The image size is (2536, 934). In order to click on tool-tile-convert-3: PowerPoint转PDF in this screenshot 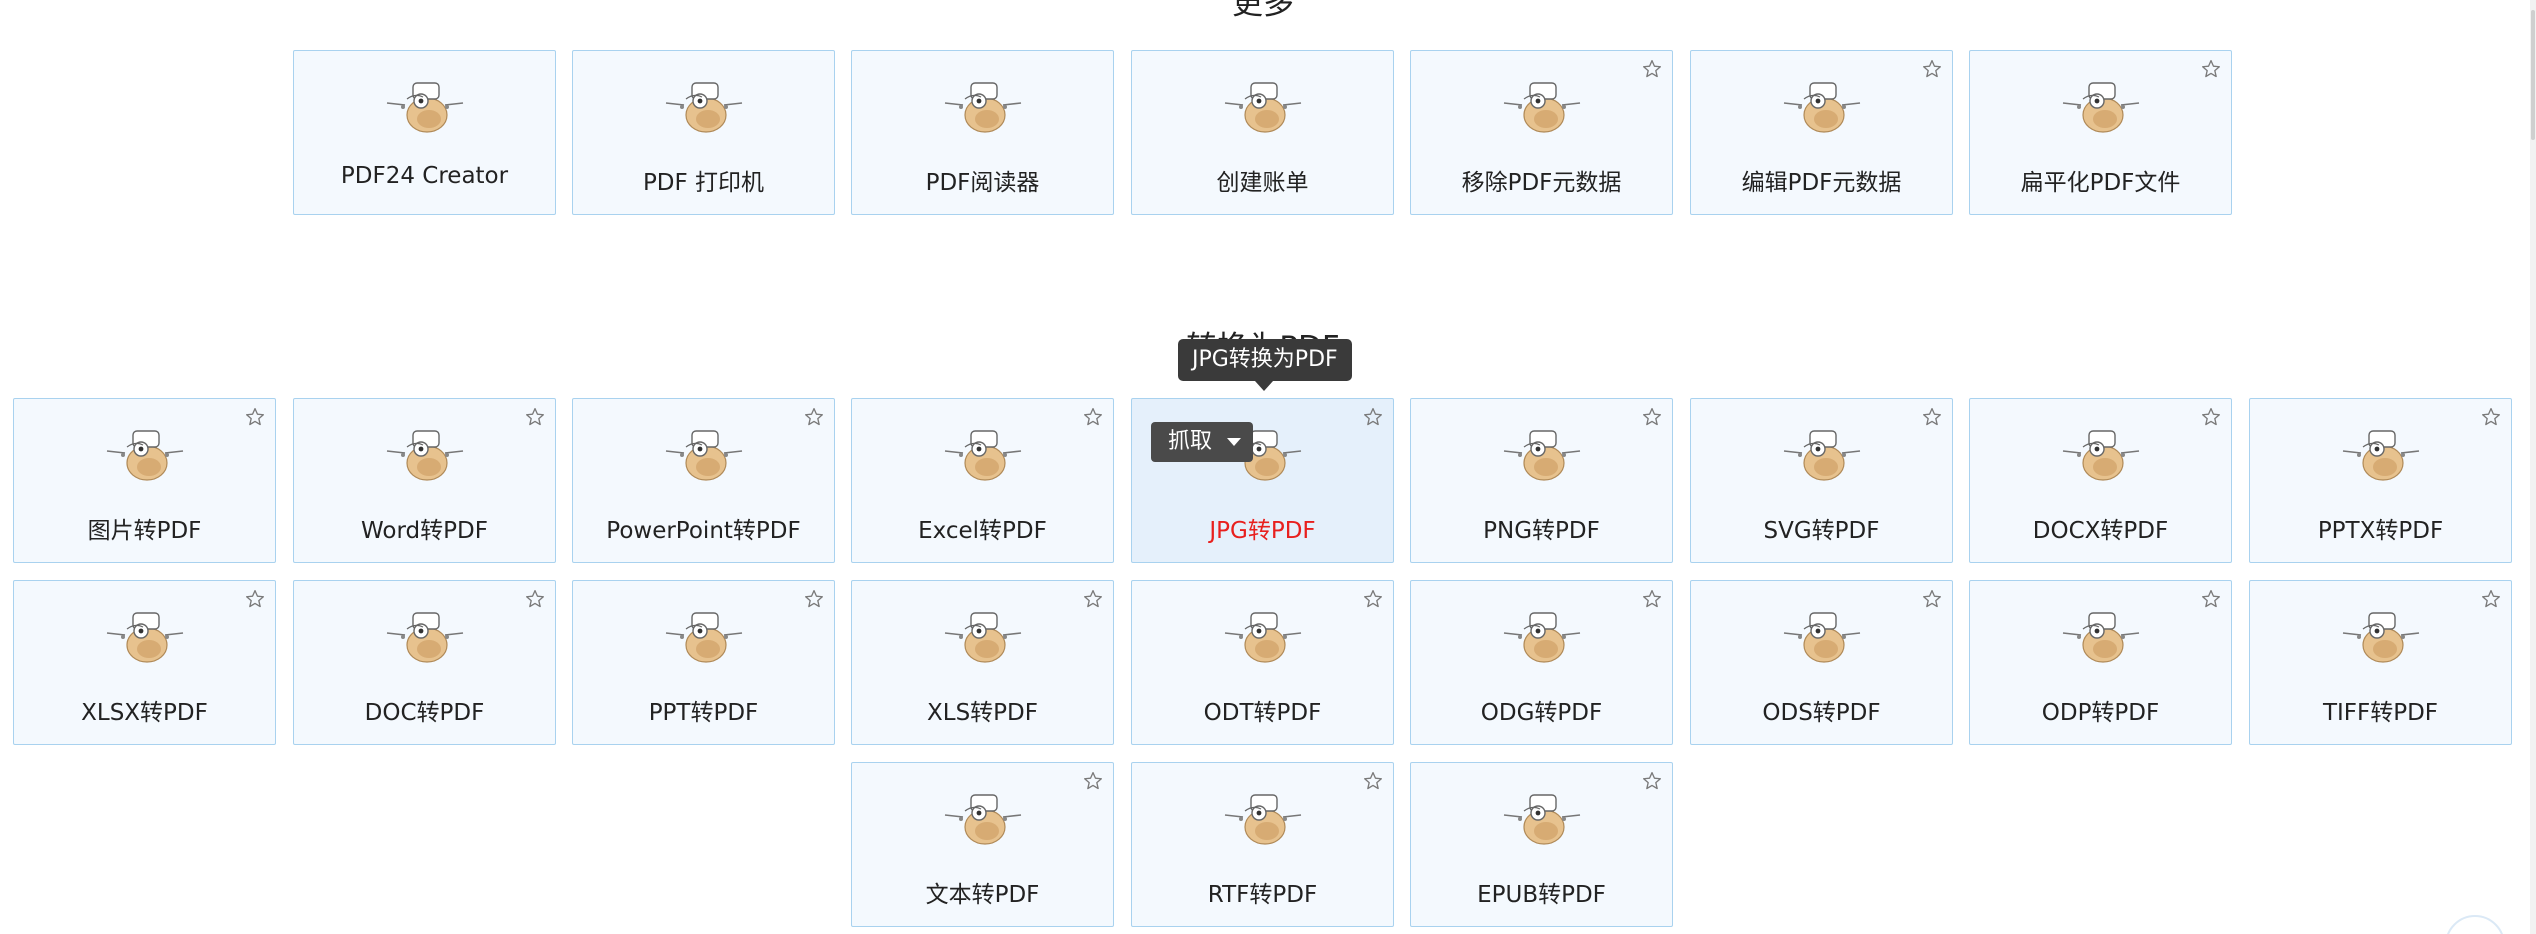, I will do `click(703, 480)`.